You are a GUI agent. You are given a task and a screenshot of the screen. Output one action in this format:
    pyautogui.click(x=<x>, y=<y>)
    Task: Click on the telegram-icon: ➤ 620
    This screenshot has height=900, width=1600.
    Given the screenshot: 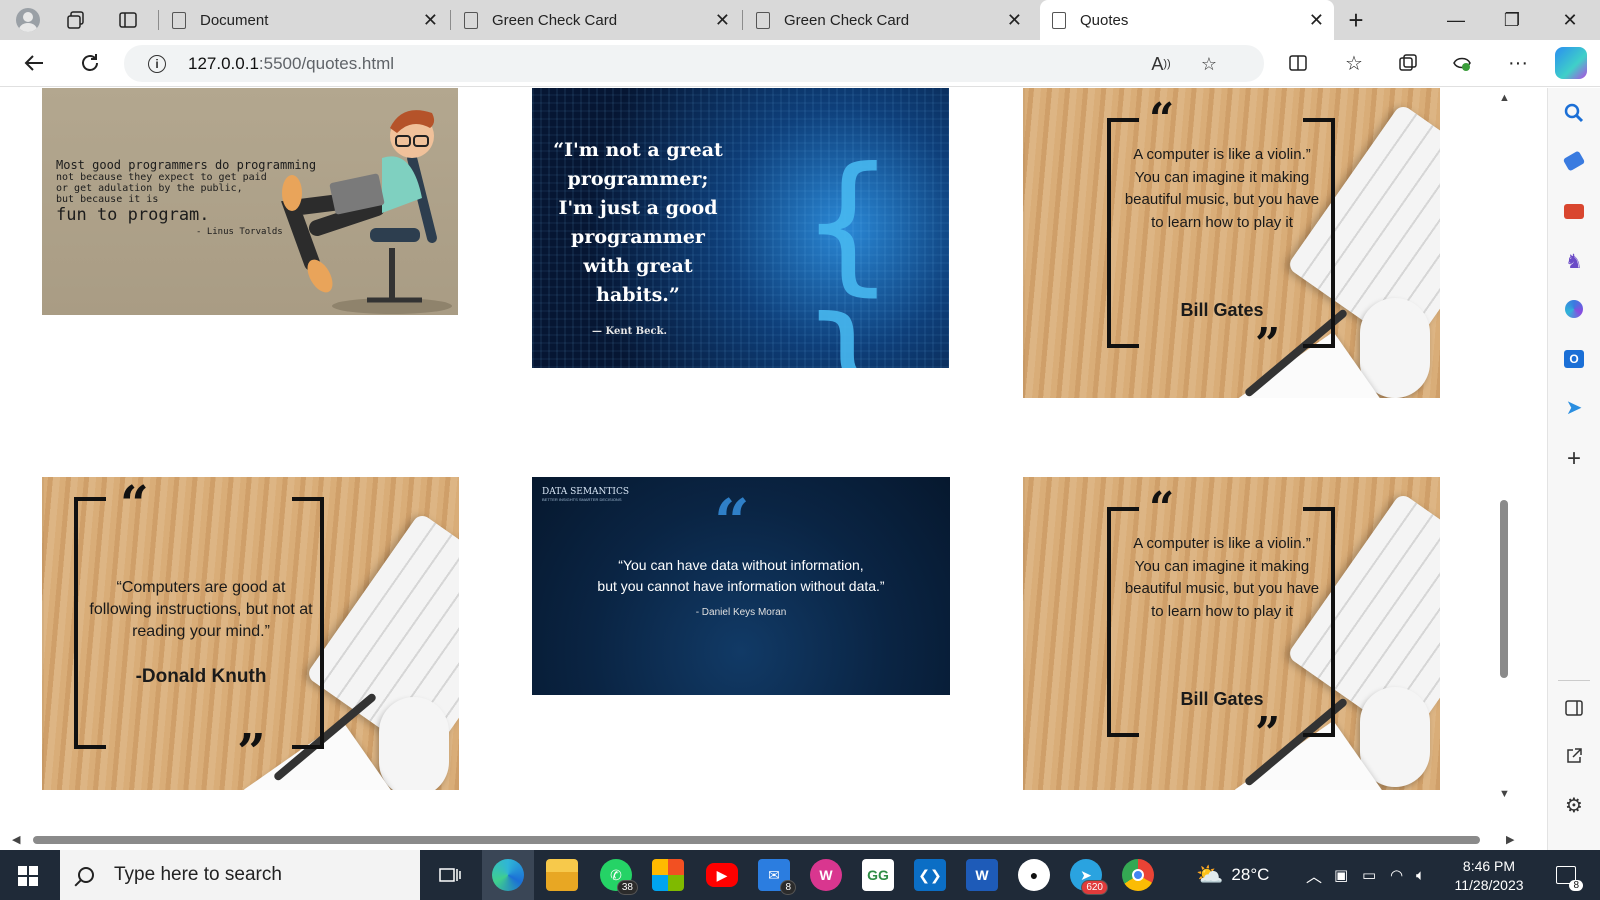 What is the action you would take?
    pyautogui.click(x=1089, y=877)
    